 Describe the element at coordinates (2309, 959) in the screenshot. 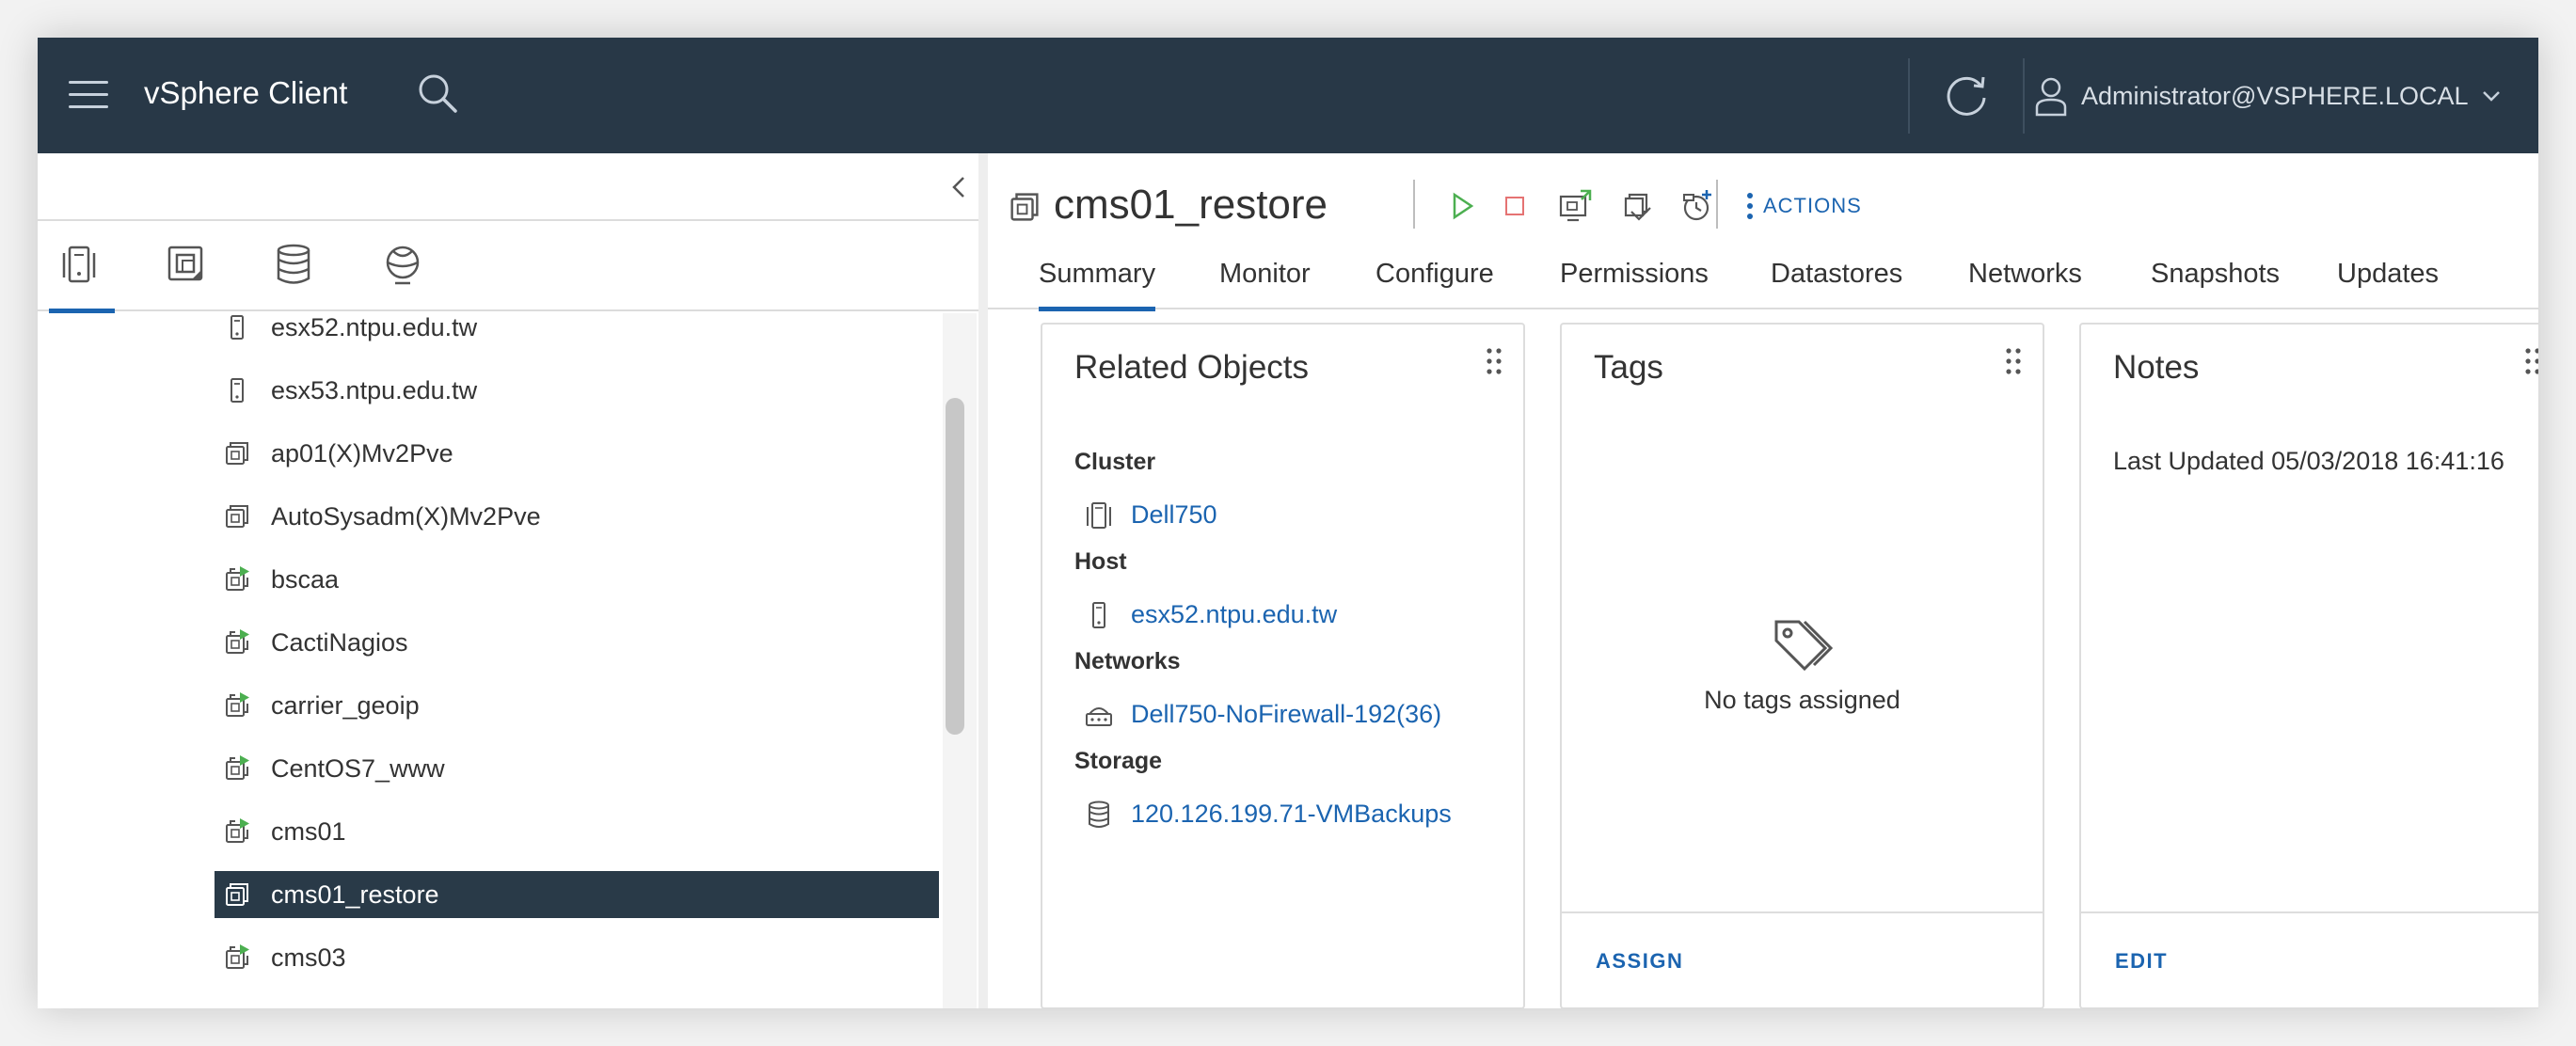

I see `card-footer: EDIT` at that location.